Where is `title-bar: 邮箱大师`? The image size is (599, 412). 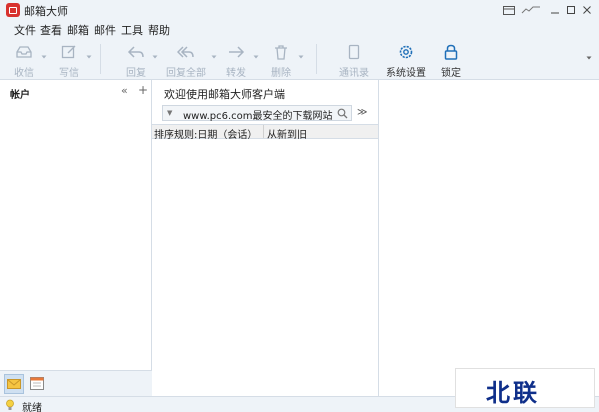 title-bar: 邮箱大师 is located at coordinates (299, 10).